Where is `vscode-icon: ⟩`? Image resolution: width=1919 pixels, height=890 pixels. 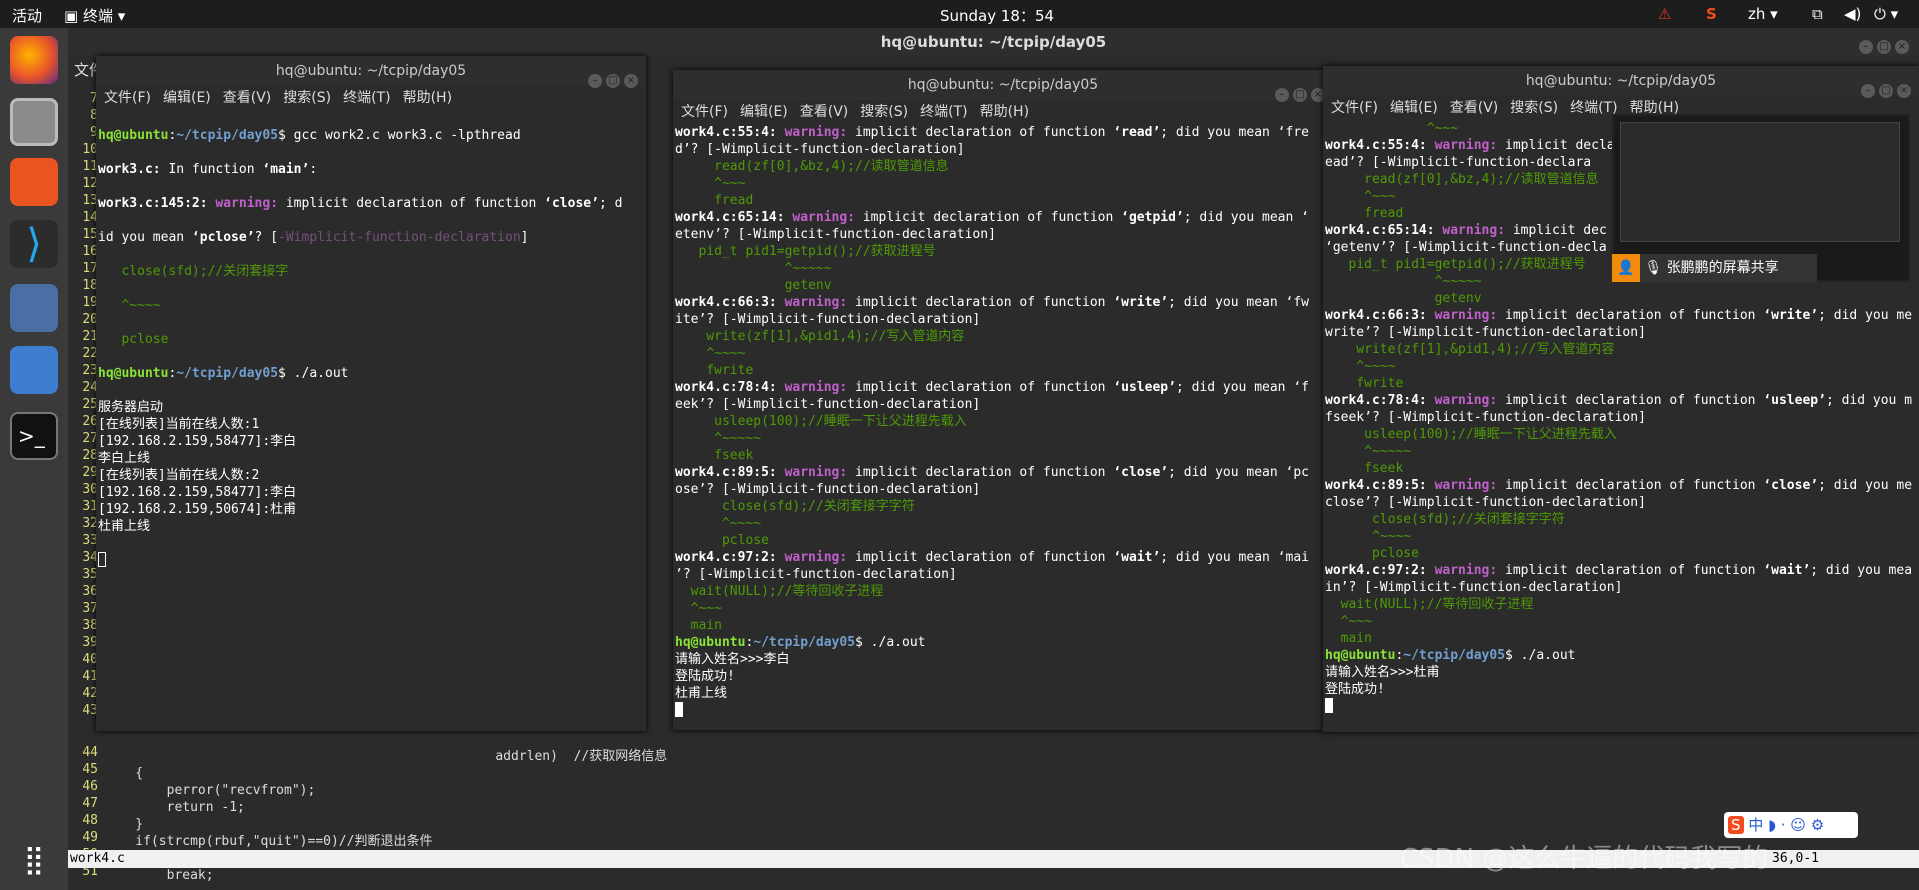 vscode-icon: ⟩ is located at coordinates (34, 244).